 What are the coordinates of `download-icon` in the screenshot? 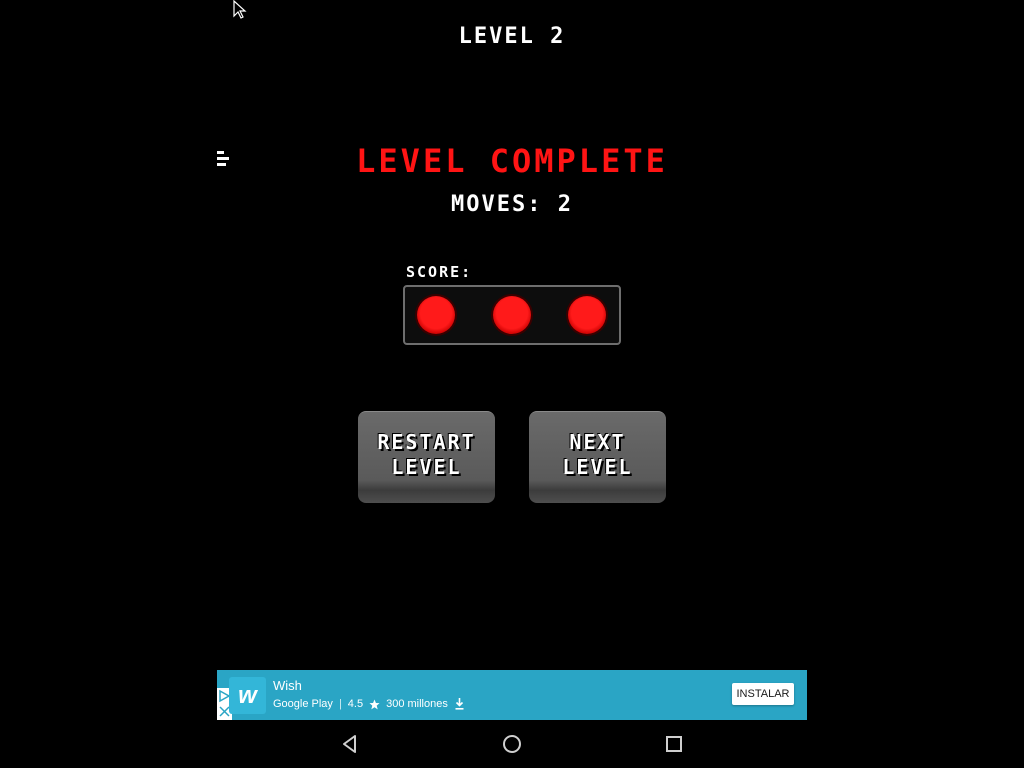 It's located at (459, 704).